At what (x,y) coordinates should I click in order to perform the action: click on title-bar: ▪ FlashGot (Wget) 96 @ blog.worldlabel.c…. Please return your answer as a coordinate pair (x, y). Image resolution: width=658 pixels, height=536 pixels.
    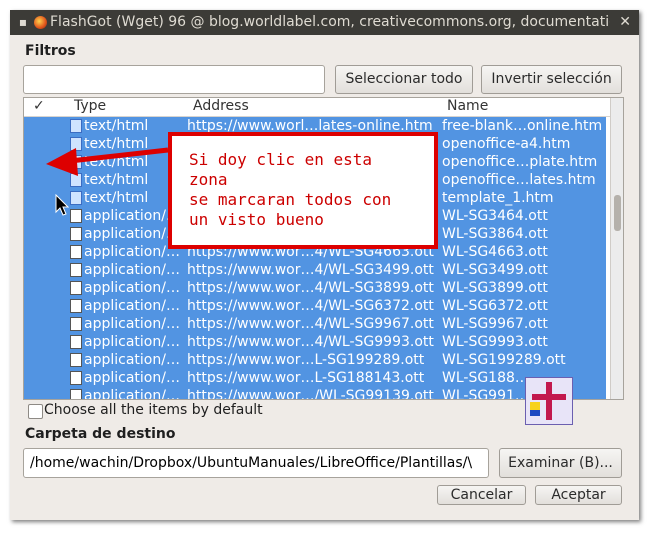
    Looking at the image, I should click on (324, 22).